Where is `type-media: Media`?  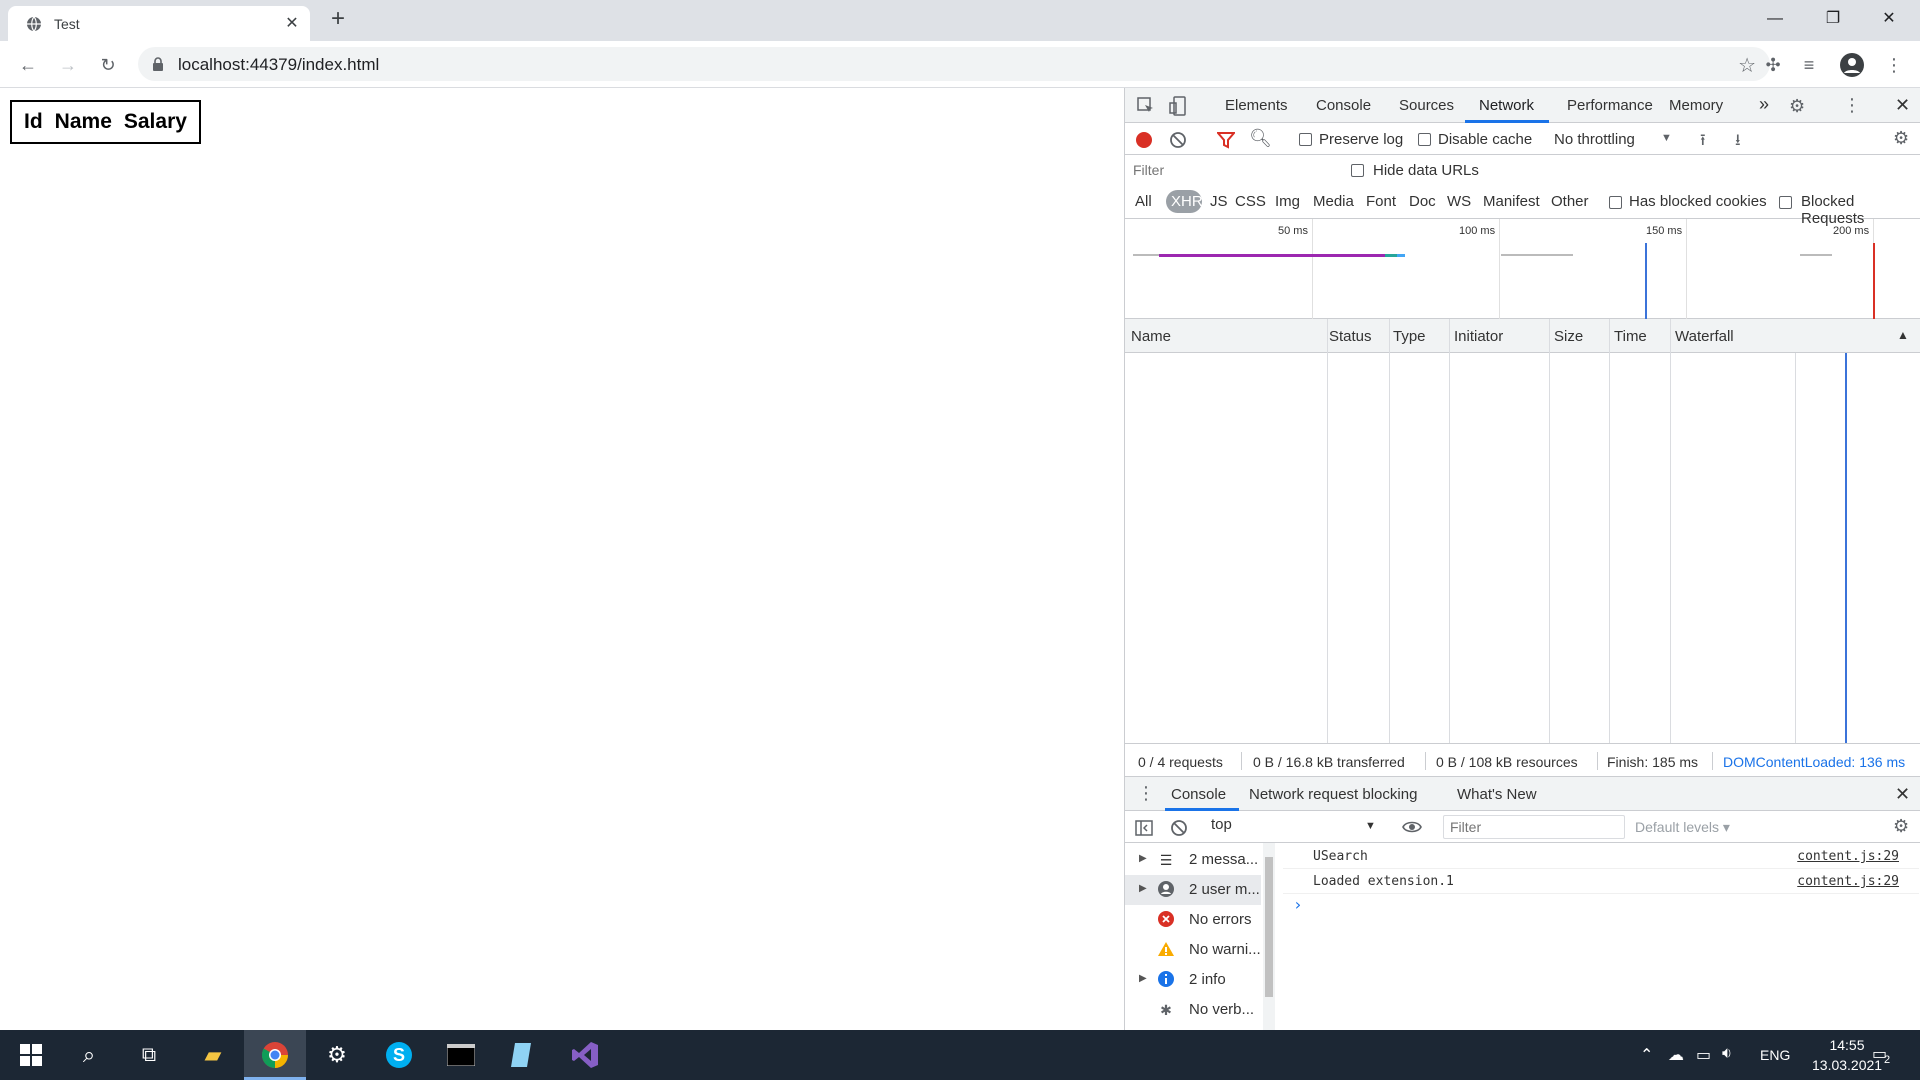 type-media: Media is located at coordinates (1333, 201).